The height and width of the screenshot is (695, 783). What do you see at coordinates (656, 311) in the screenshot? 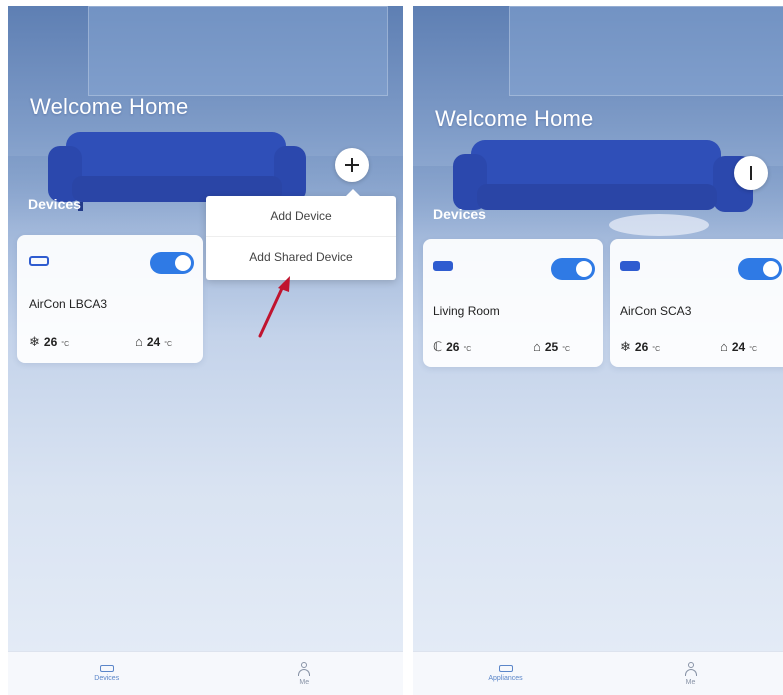
I see `device-name: AirCon SCA3` at bounding box center [656, 311].